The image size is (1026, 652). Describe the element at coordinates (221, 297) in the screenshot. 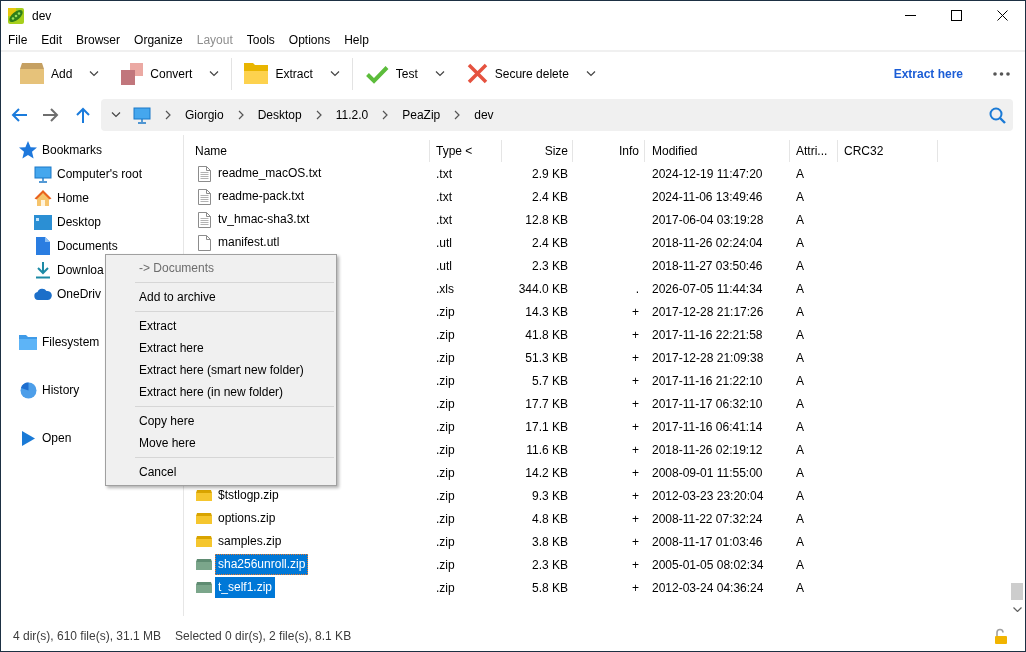

I see `menu-item: Add to archive` at that location.